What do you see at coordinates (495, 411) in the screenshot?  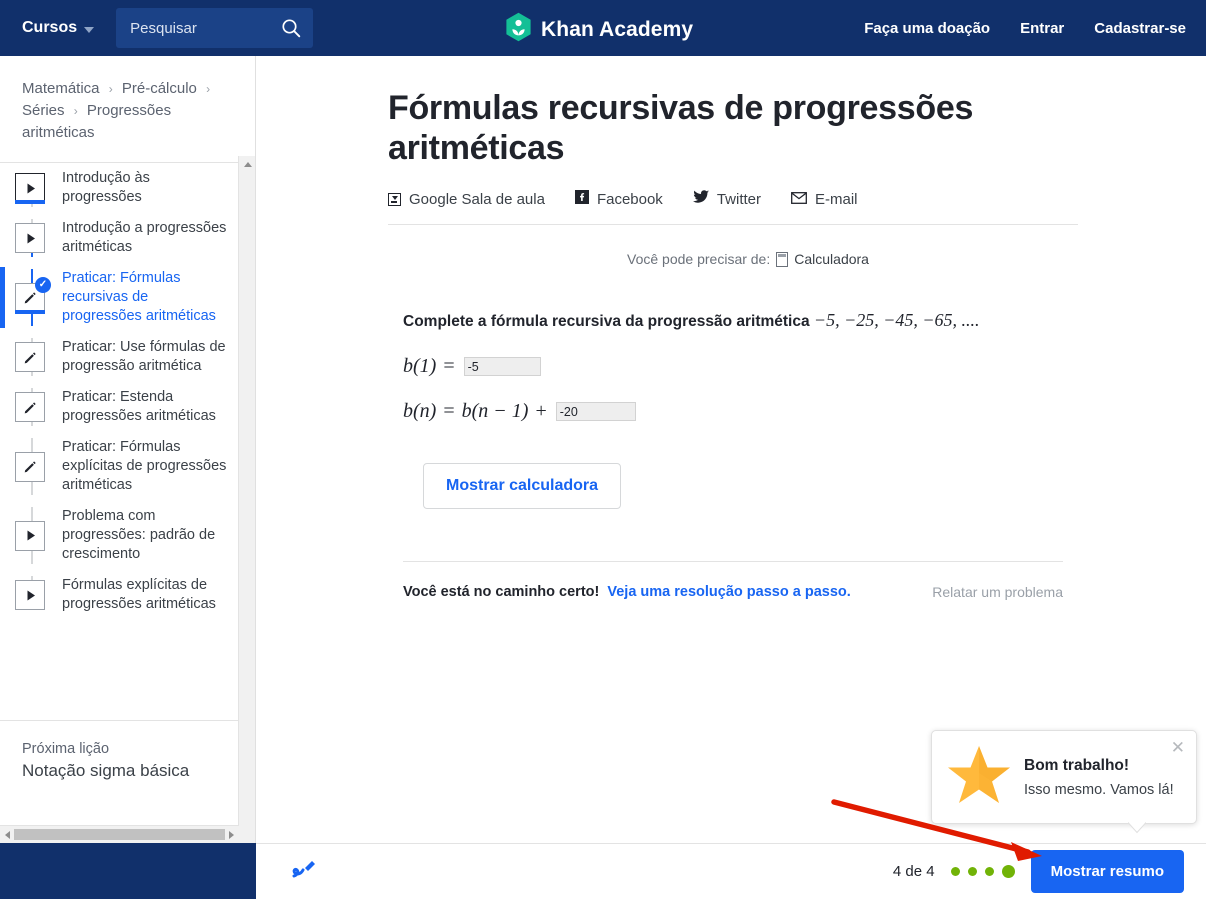 I see `equation-2-rhs: b(n − 1)` at bounding box center [495, 411].